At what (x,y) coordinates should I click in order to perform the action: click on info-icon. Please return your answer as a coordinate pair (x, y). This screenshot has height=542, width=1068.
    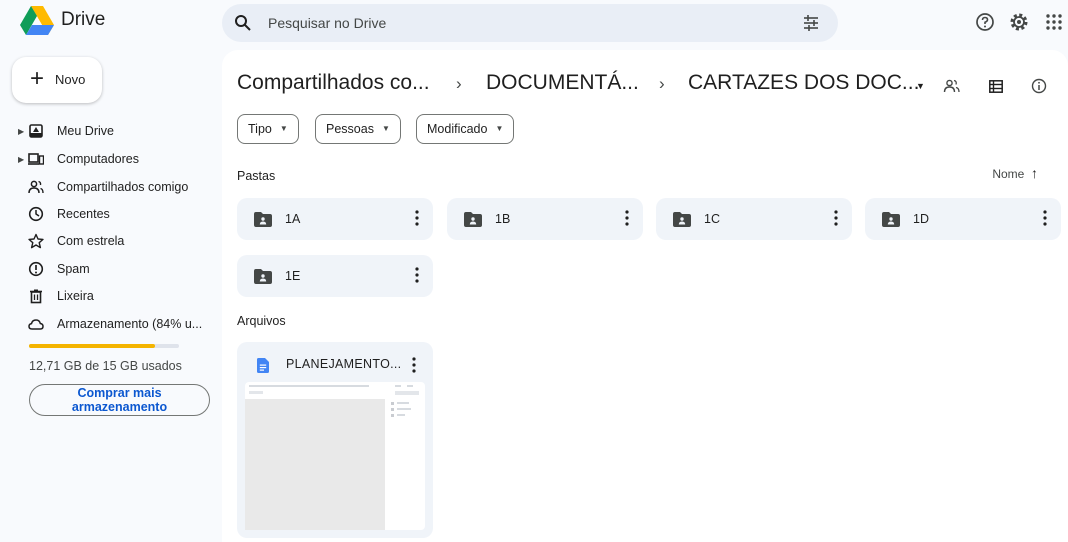
    Looking at the image, I should click on (1039, 86).